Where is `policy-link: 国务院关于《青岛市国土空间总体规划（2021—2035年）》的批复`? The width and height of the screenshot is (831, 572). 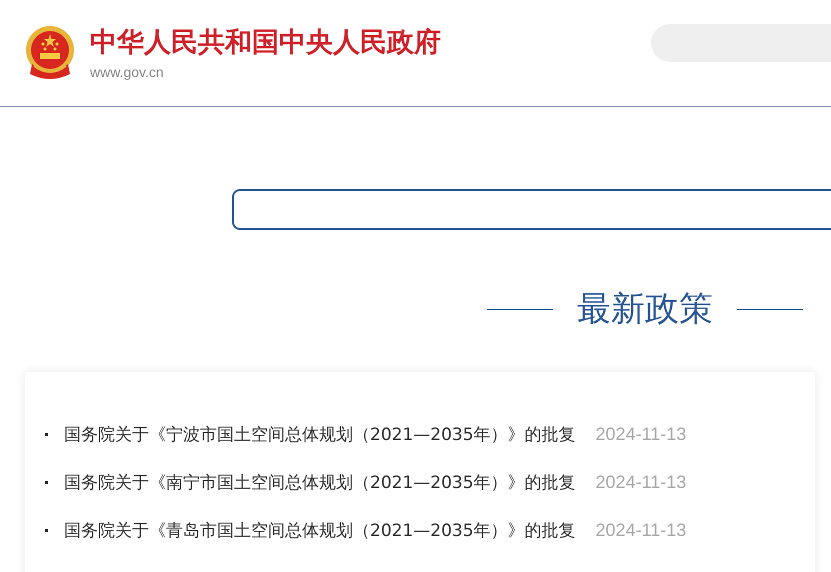 policy-link: 国务院关于《青岛市国土空间总体规划（2021—2035年）》的批复 is located at coordinates (320, 530).